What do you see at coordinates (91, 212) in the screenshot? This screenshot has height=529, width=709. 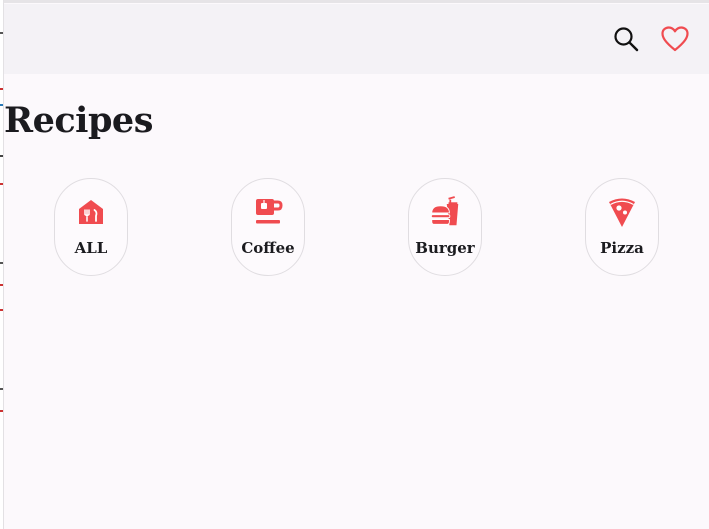 I see `home-utensils-icon` at bounding box center [91, 212].